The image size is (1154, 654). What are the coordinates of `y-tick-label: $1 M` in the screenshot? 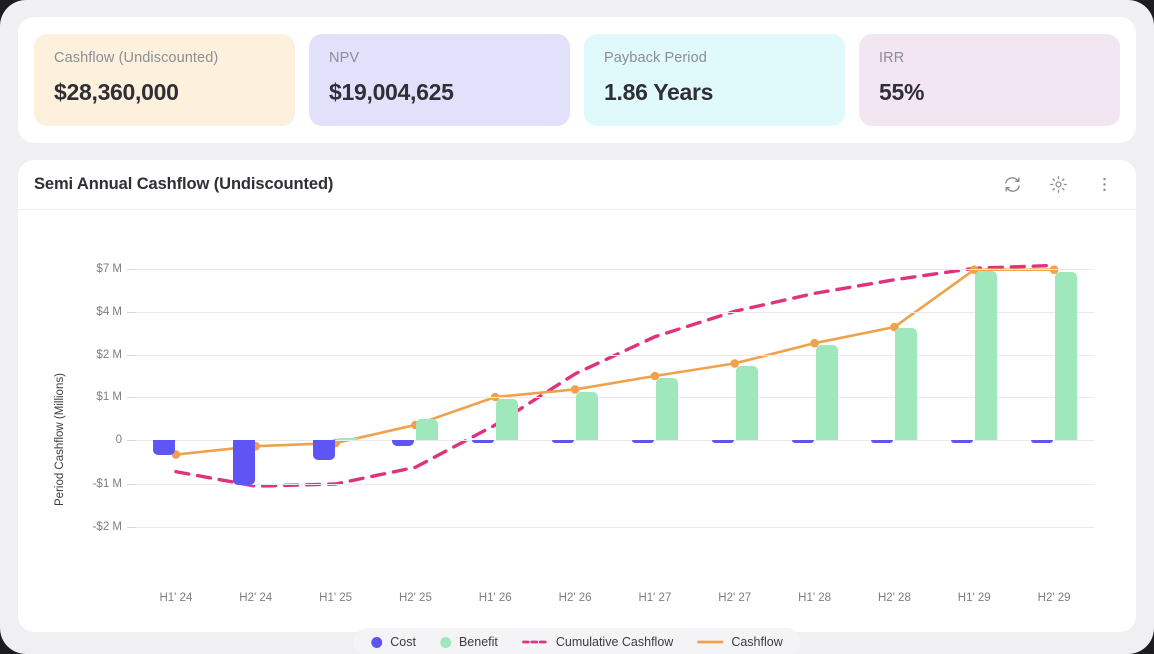 It's located at (109, 397).